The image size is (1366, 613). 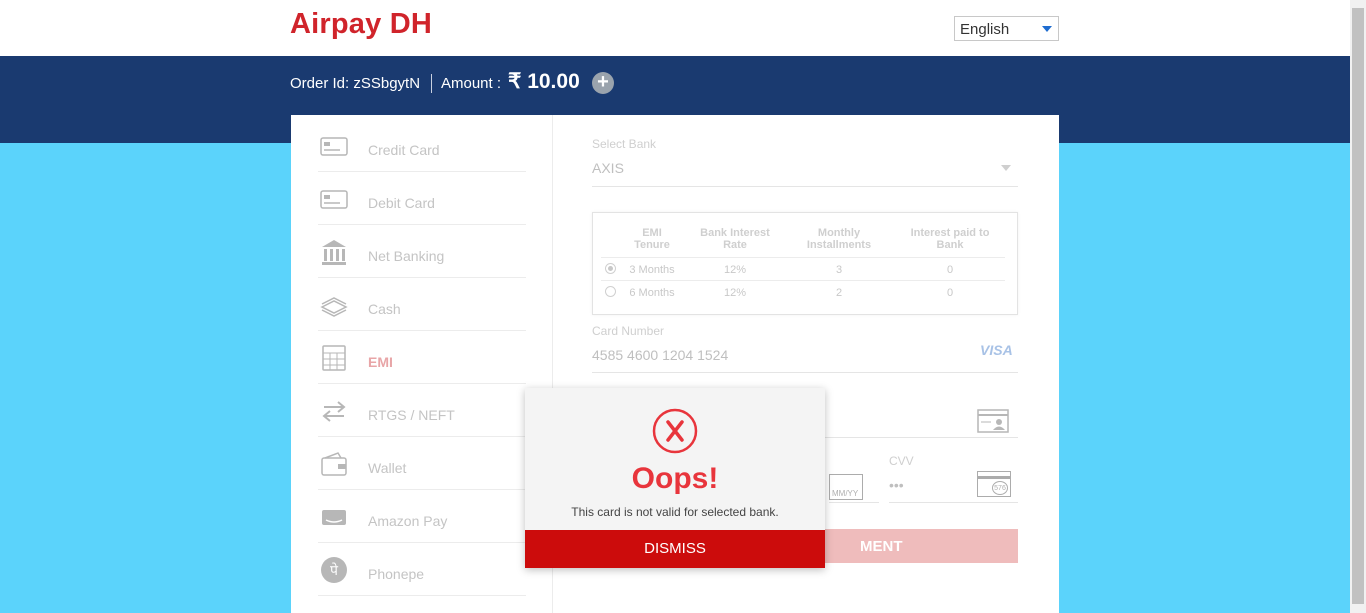 I want to click on table-cell: 3, so click(x=839, y=270).